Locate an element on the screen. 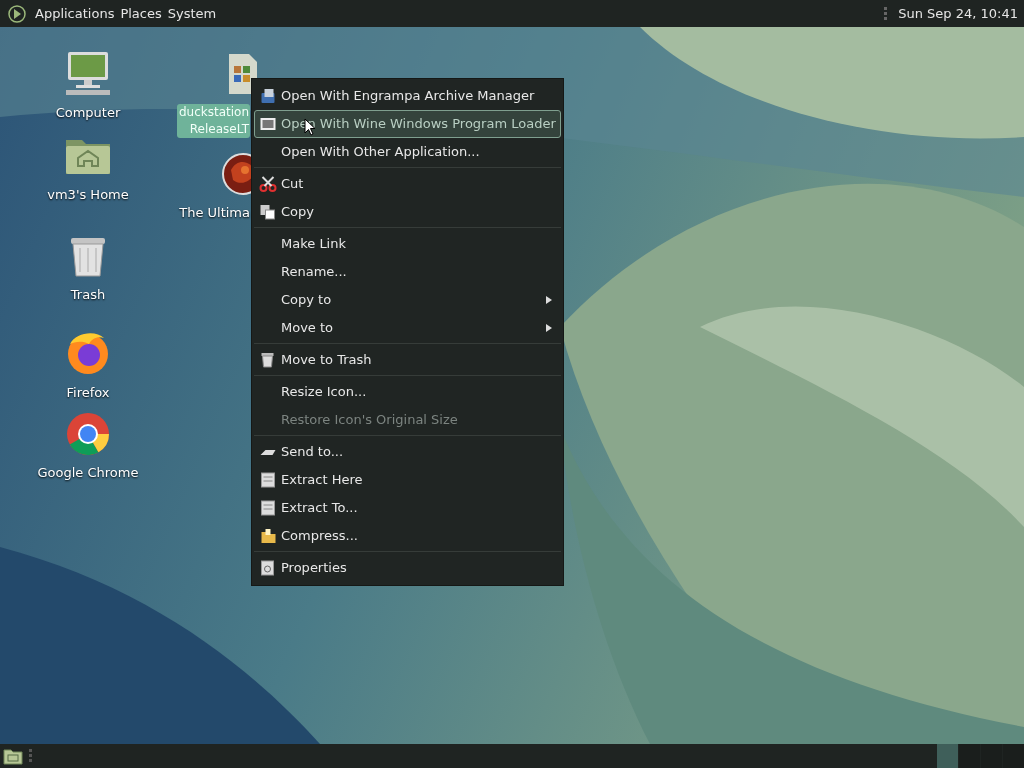 This screenshot has height=768, width=1024. main-menu-icon is located at coordinates (17, 13).